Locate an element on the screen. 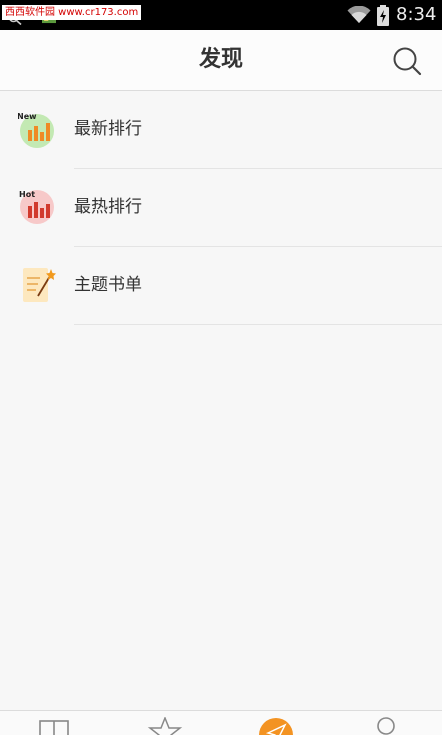 This screenshot has height=735, width=442. list-item-label: 最热排行 is located at coordinates (108, 207).